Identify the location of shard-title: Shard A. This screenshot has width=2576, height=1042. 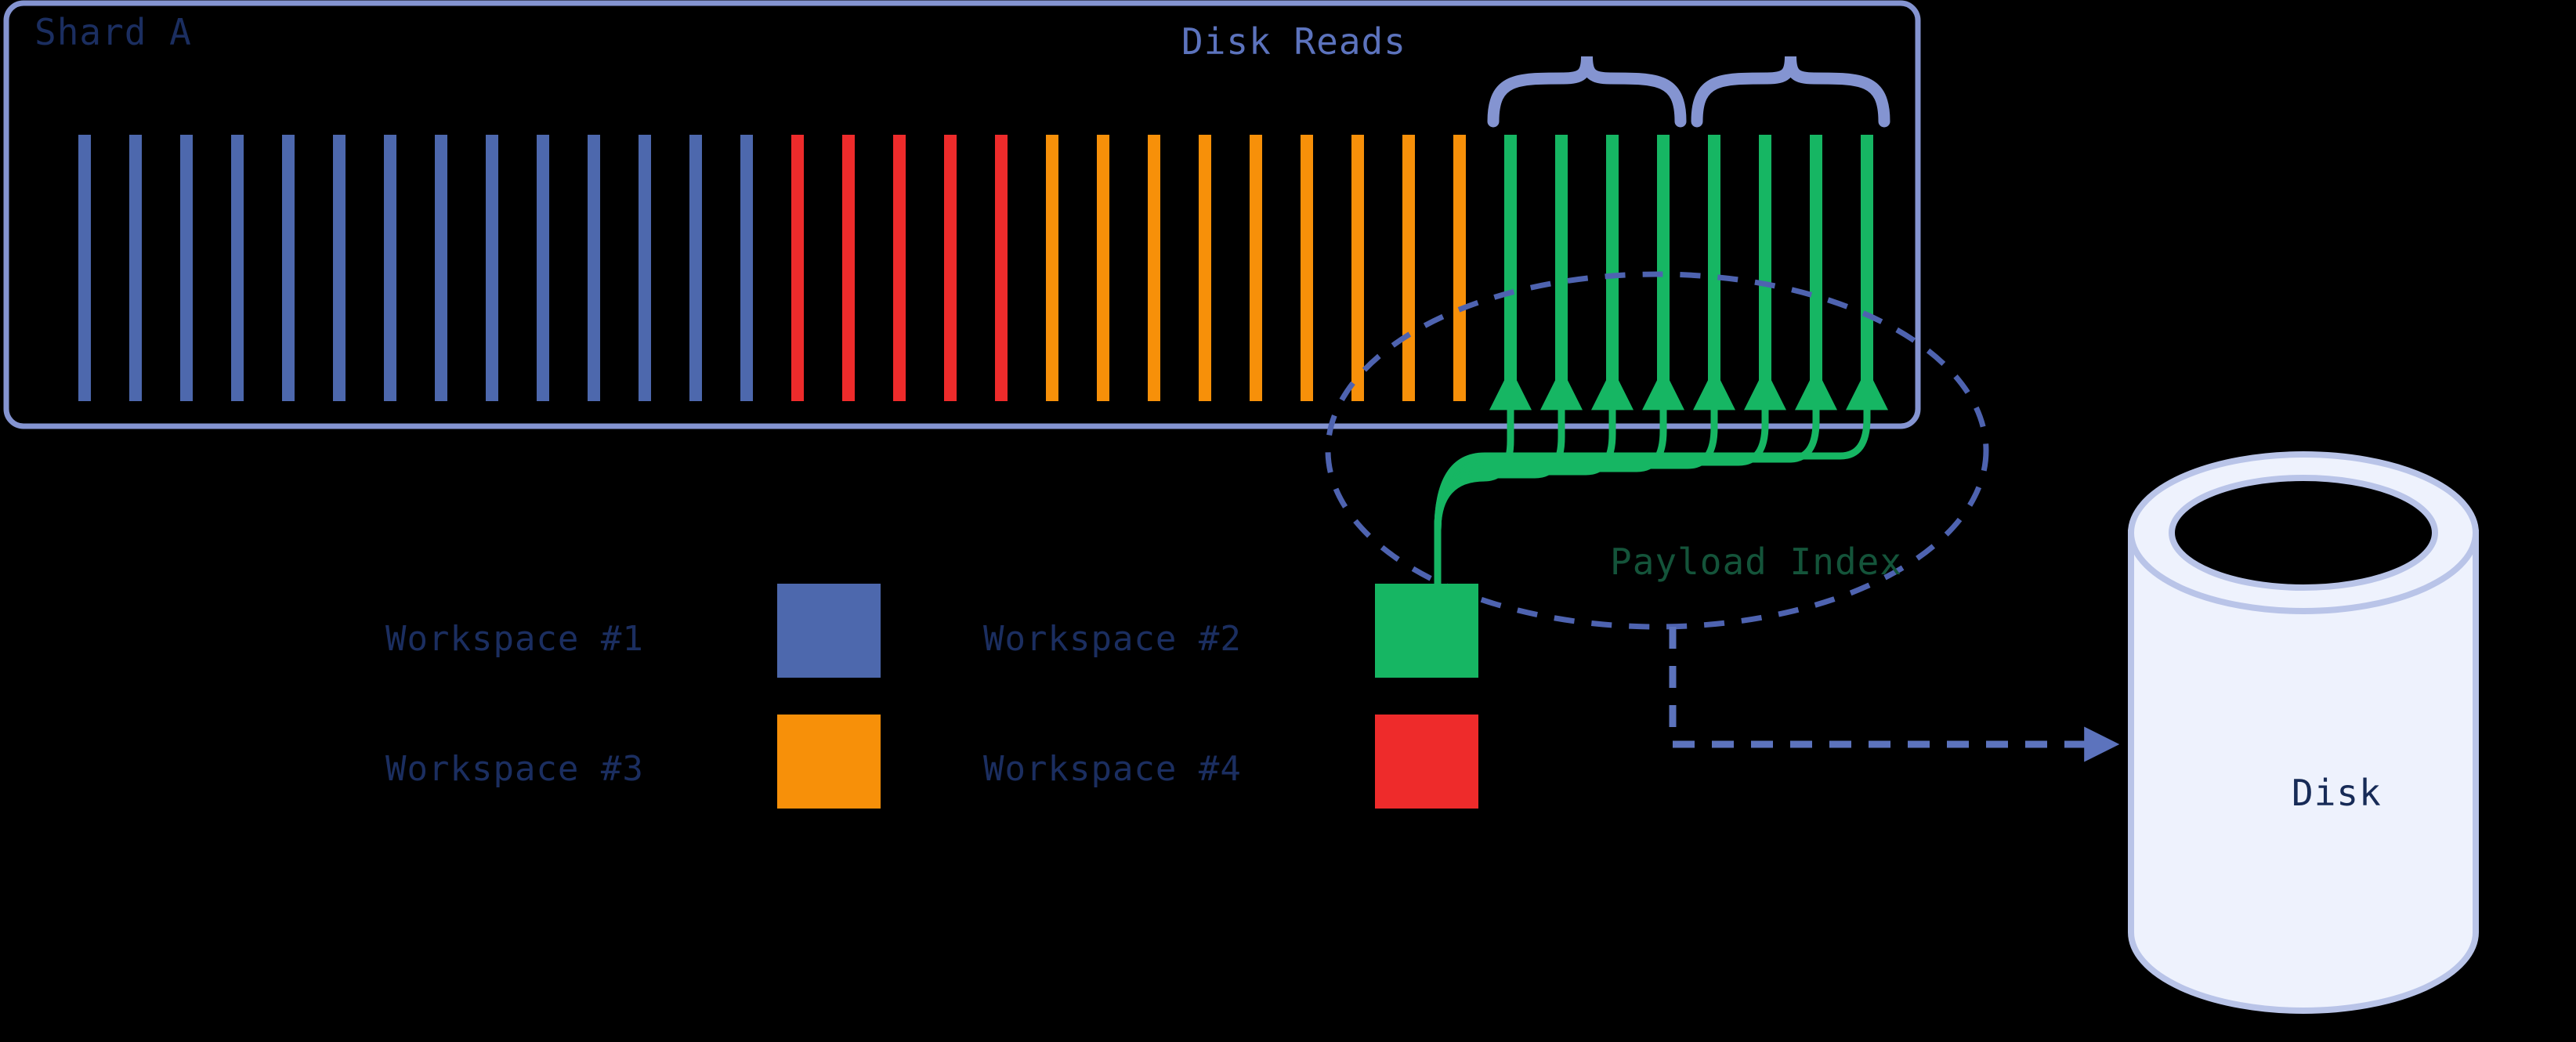
(113, 32).